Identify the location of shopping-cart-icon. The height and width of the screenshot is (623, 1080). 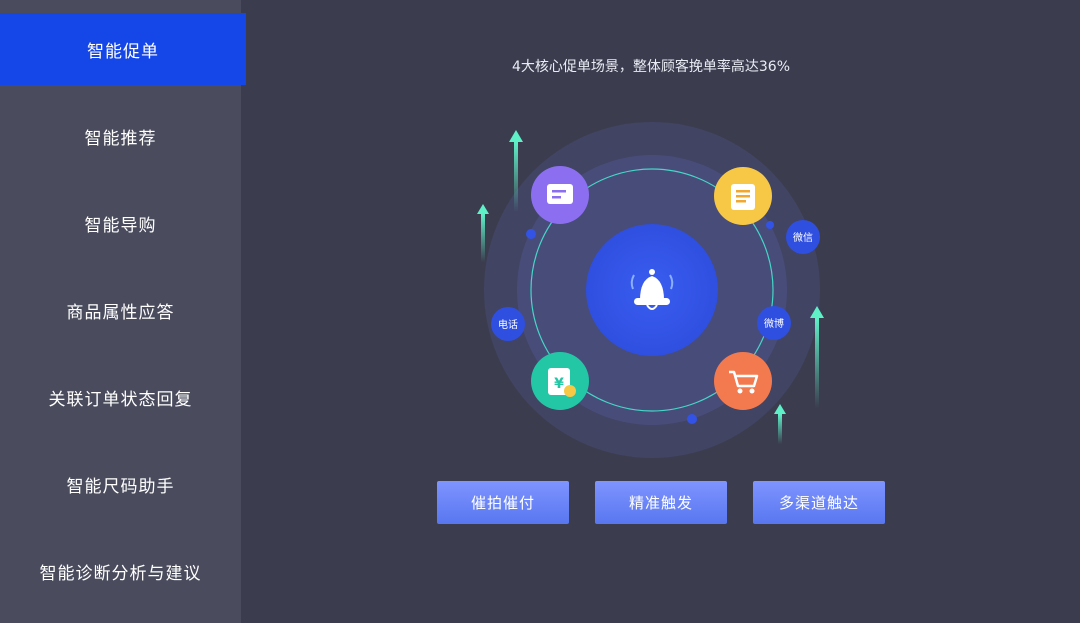
(743, 381).